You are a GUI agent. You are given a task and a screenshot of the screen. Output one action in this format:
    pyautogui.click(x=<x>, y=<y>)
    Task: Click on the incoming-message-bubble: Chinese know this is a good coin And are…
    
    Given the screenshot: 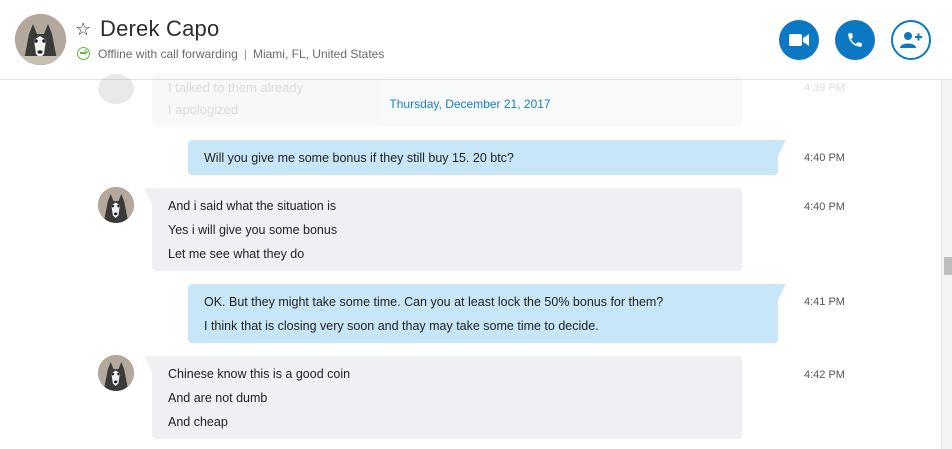 What is the action you would take?
    pyautogui.click(x=443, y=397)
    